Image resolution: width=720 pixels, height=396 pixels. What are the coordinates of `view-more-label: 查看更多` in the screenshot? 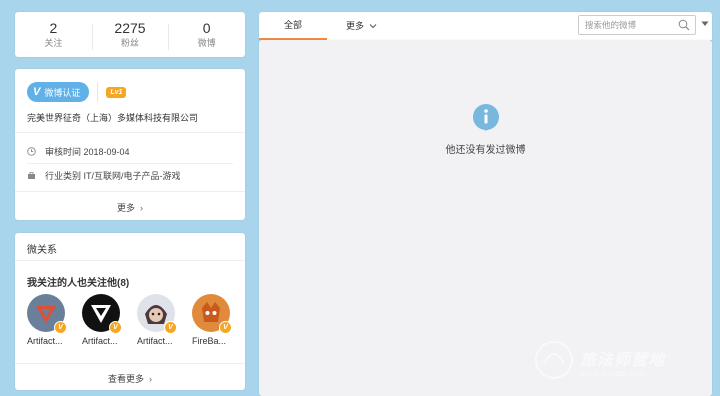 It's located at (125, 379).